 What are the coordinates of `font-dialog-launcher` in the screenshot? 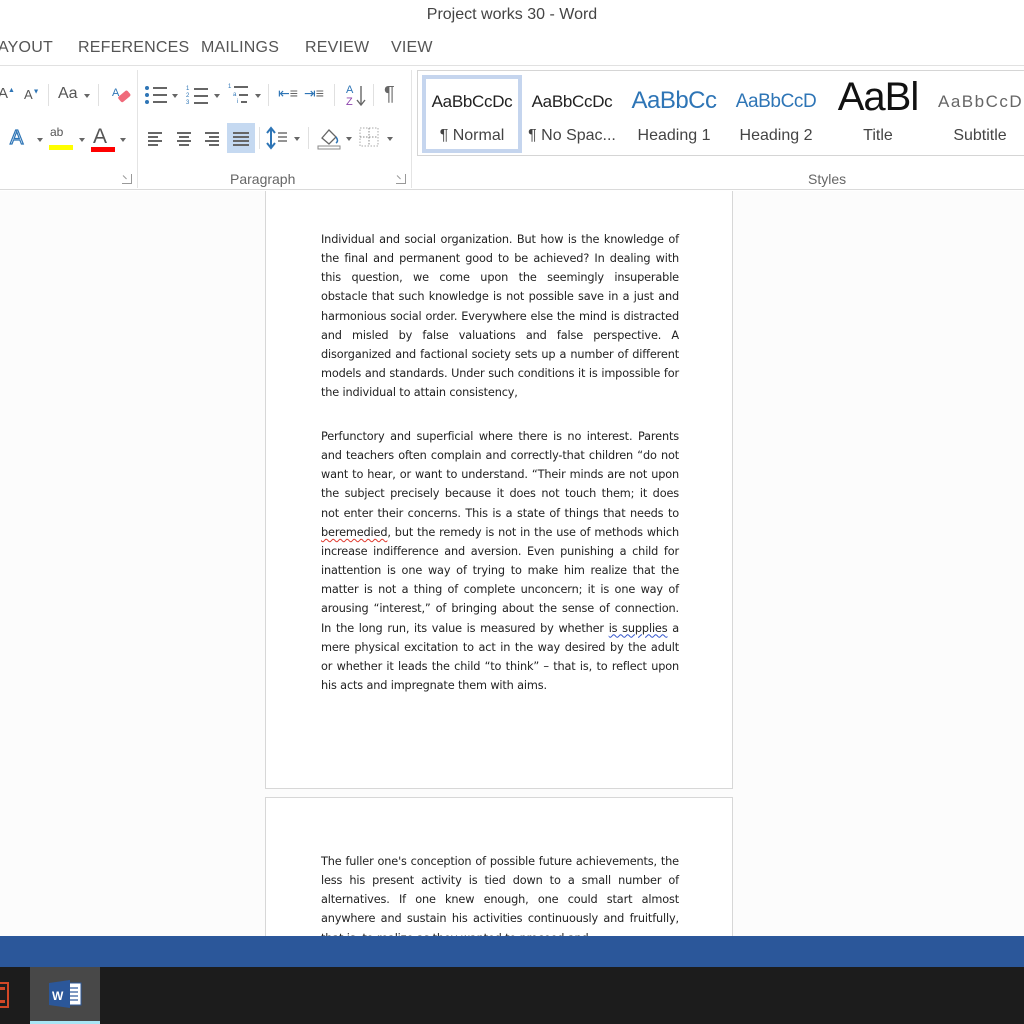 It's located at (127, 179).